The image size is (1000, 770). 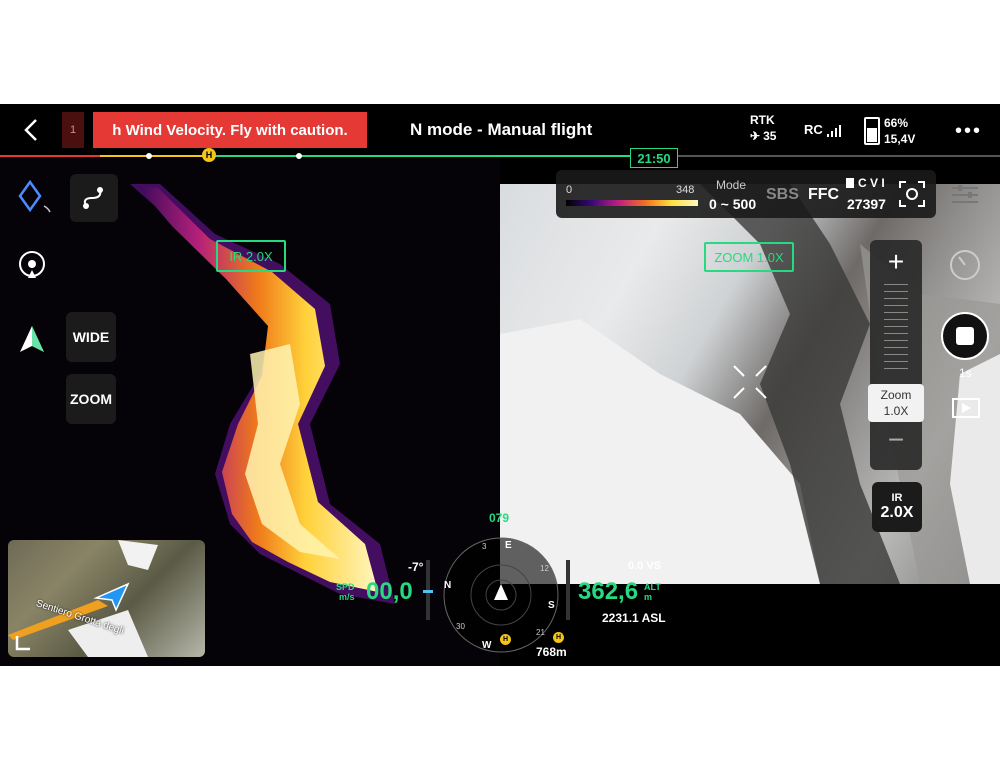 What do you see at coordinates (899, 131) in the screenshot?
I see `battery-status: 66% 15,4V` at bounding box center [899, 131].